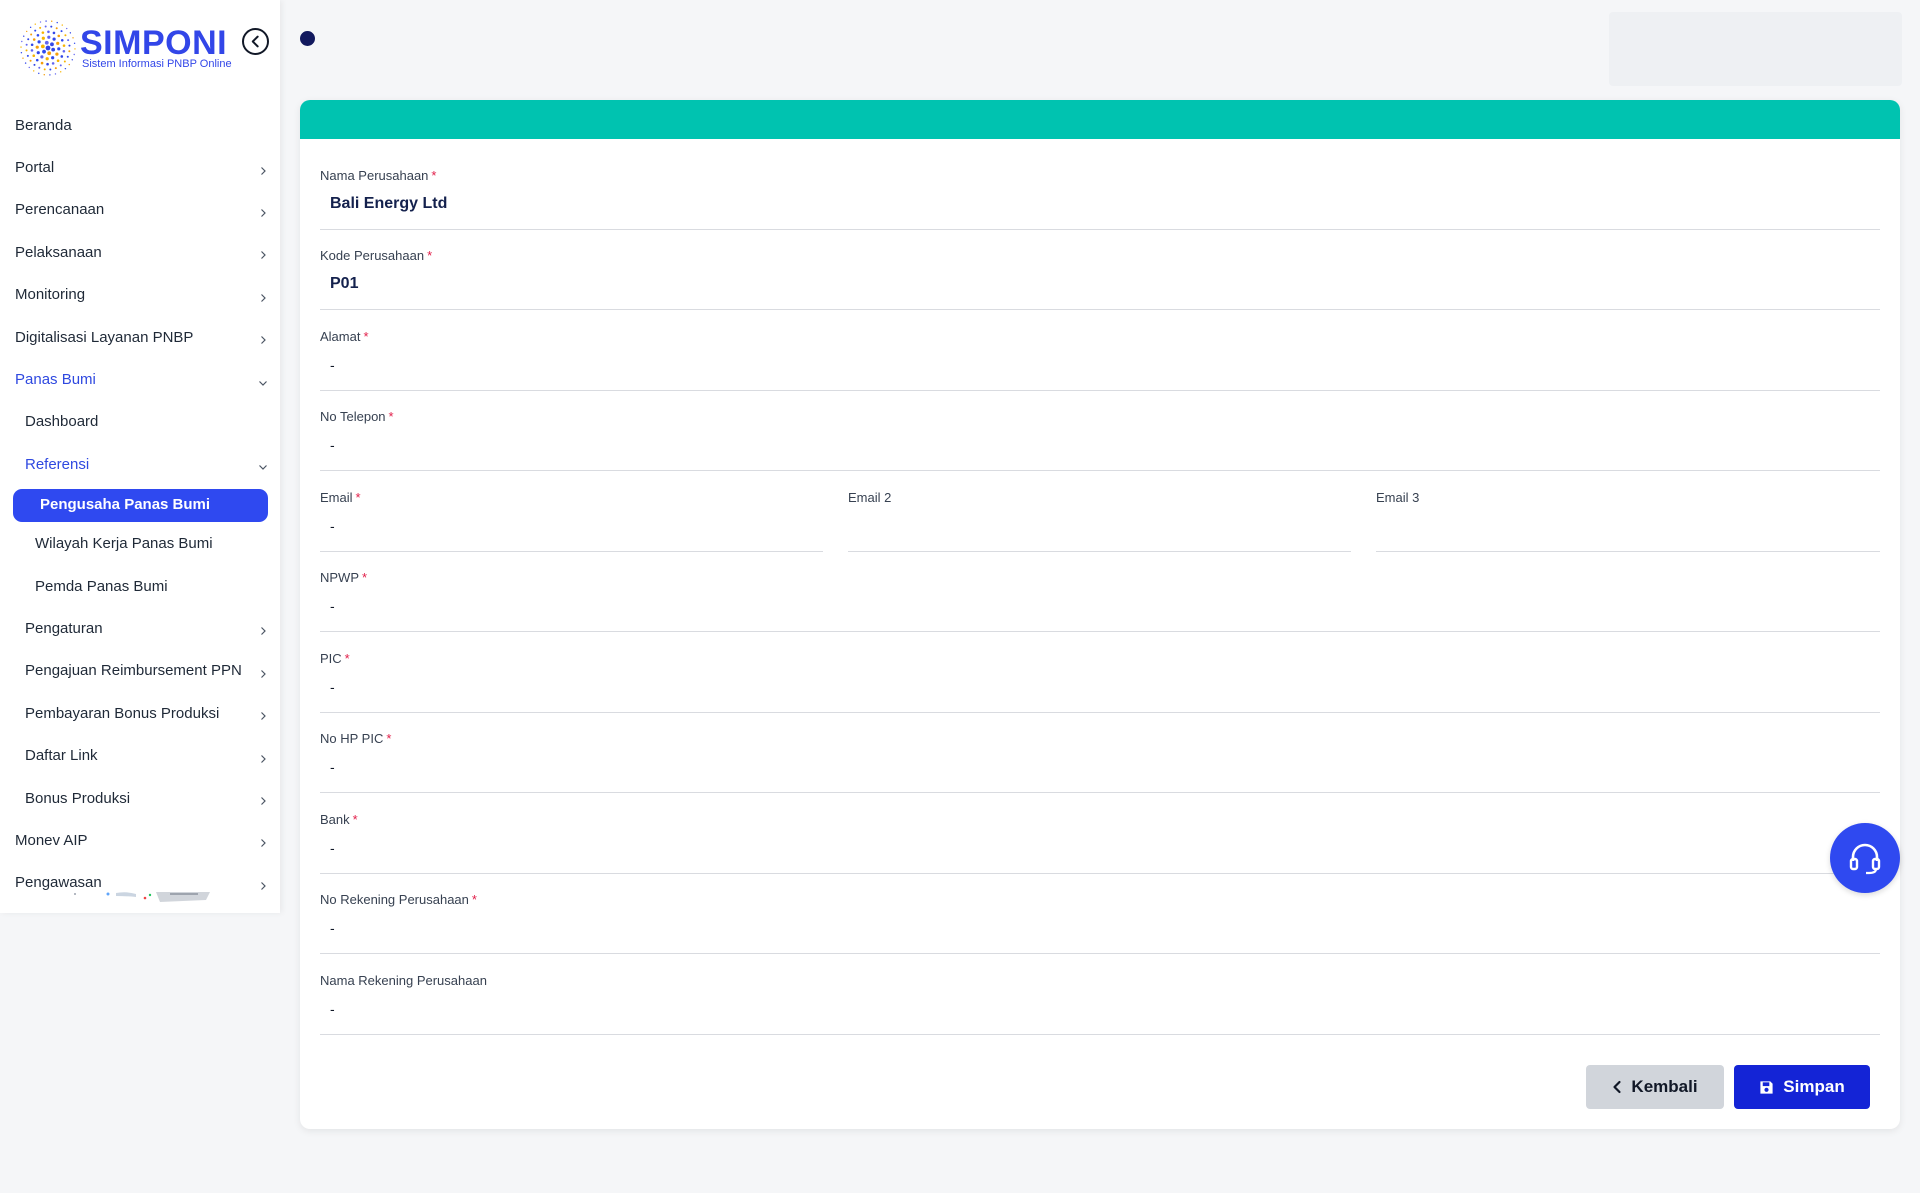  I want to click on back-button-label: Kembali, so click(1664, 1086).